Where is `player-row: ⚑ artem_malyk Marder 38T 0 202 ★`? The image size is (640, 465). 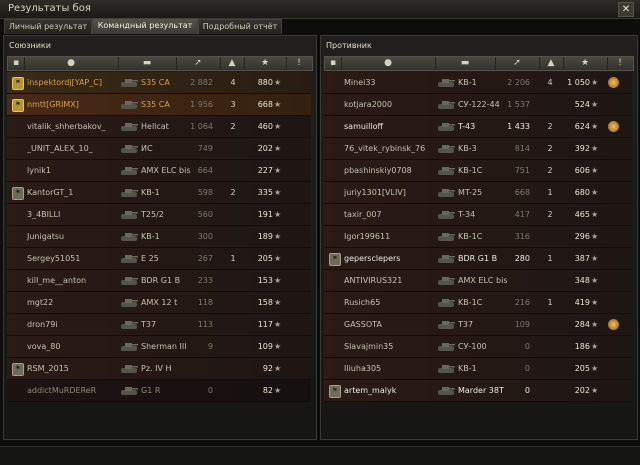 player-row: ⚑ artem_malyk Marder 38T 0 202 ★ is located at coordinates (478, 391).